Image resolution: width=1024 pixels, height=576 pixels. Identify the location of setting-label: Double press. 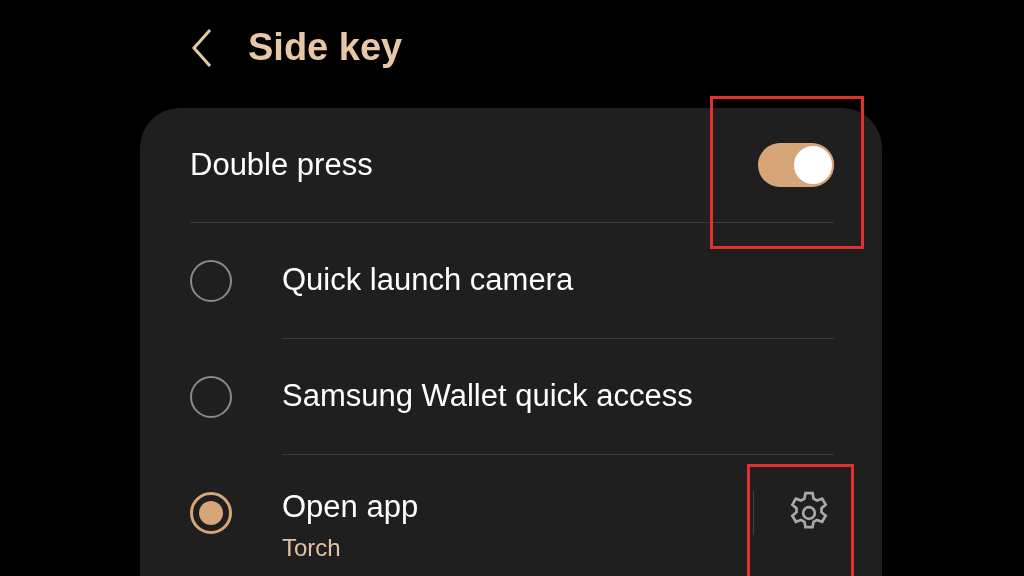
(281, 164).